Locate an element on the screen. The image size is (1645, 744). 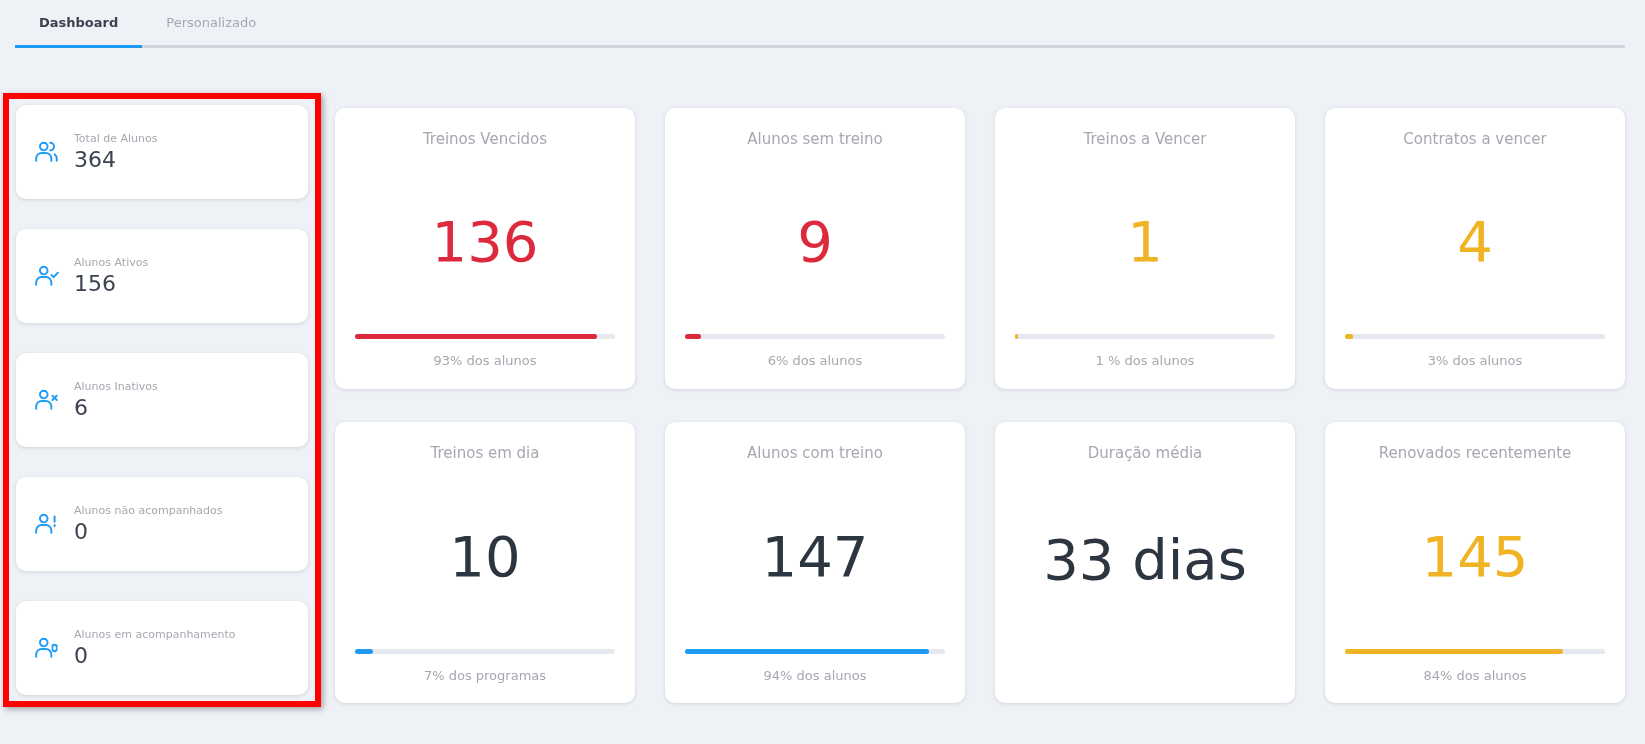
tab: Dashboard is located at coordinates (79, 24).